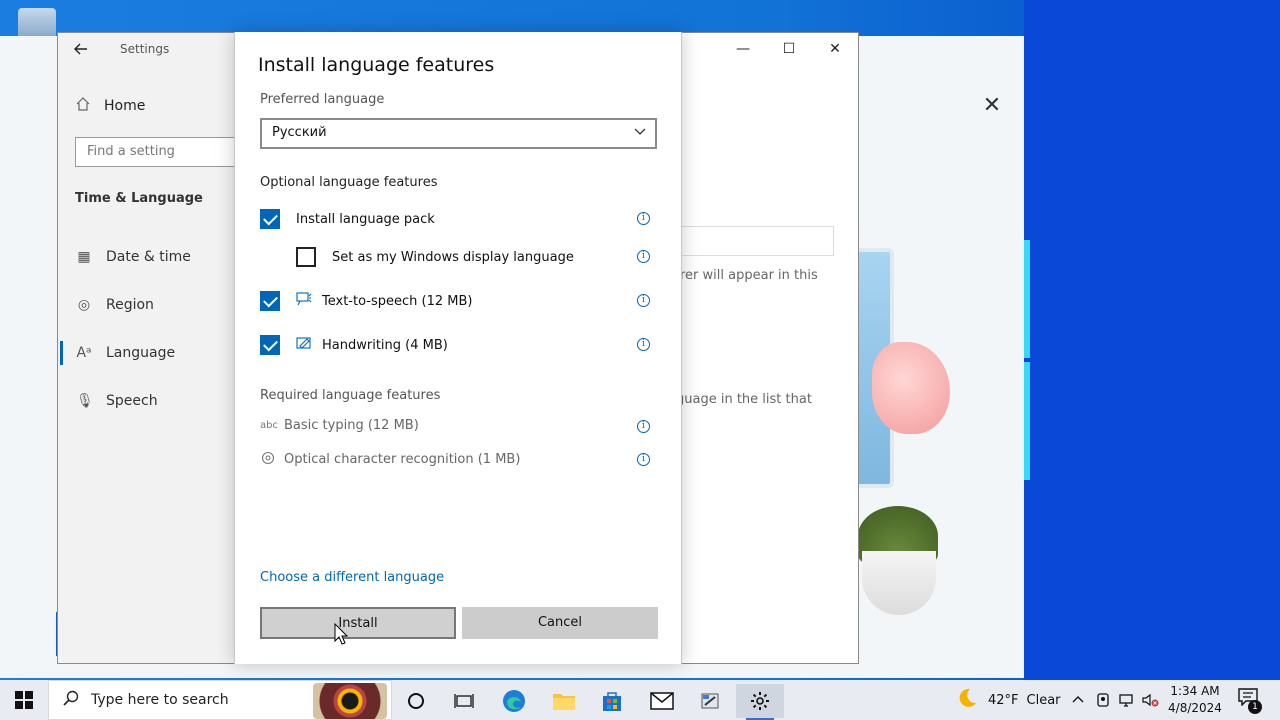 Image resolution: width=1280 pixels, height=720 pixels. Describe the element at coordinates (397, 301) in the screenshot. I see `option-label: Text-to-speech (12 MB)` at that location.